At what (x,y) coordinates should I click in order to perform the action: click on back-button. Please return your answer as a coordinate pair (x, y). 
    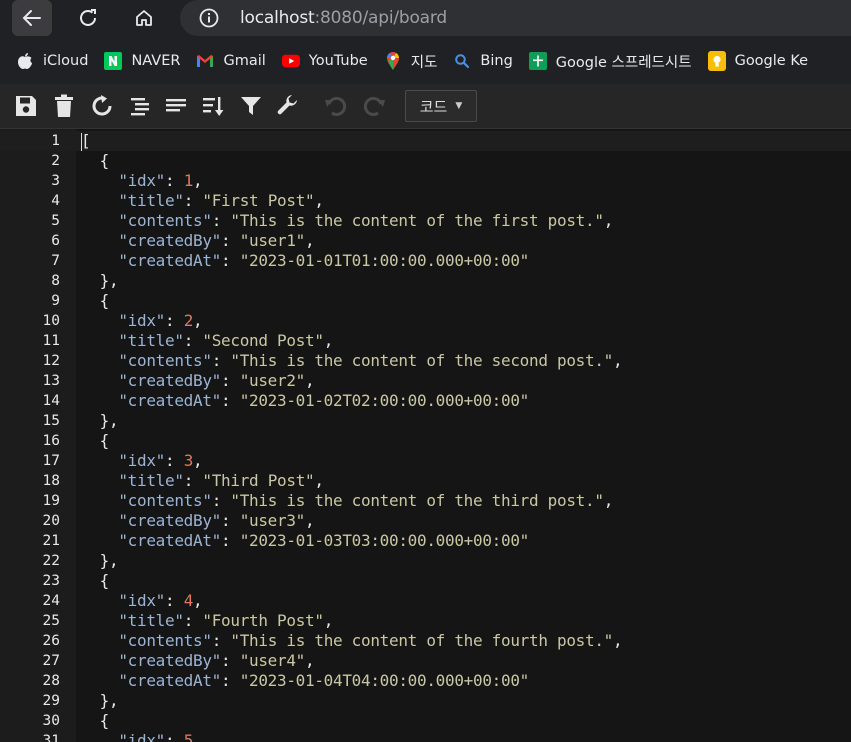
    Looking at the image, I should click on (32, 18).